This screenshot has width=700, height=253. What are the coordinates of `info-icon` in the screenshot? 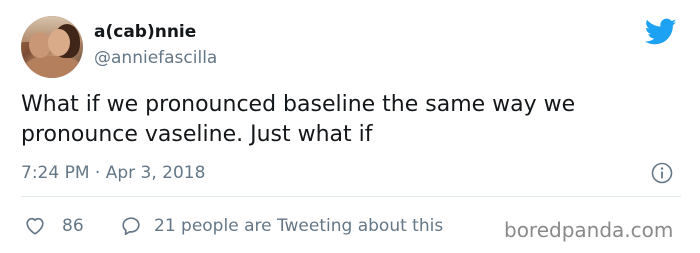 It's located at (662, 173).